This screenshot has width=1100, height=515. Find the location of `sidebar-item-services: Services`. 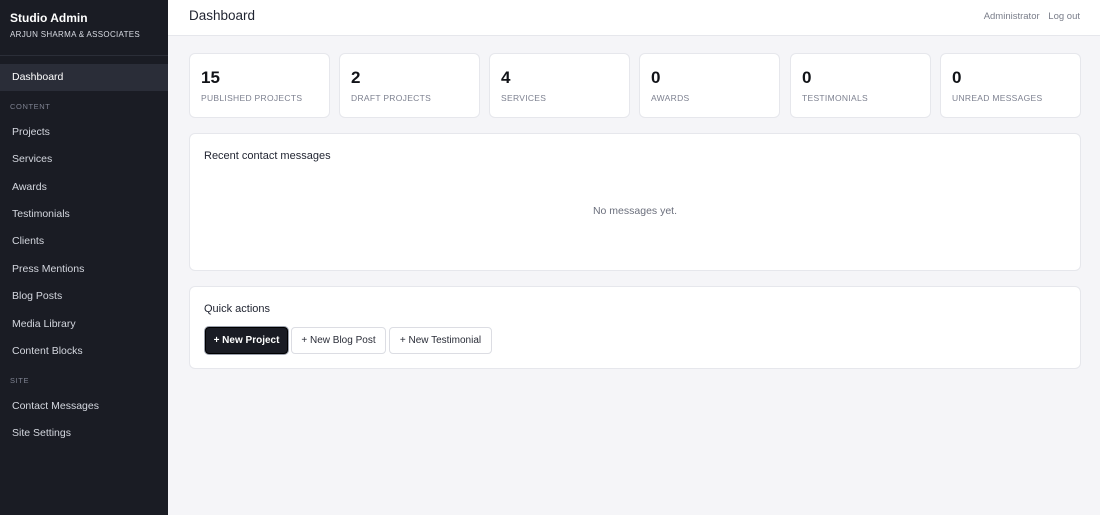

sidebar-item-services: Services is located at coordinates (84, 159).